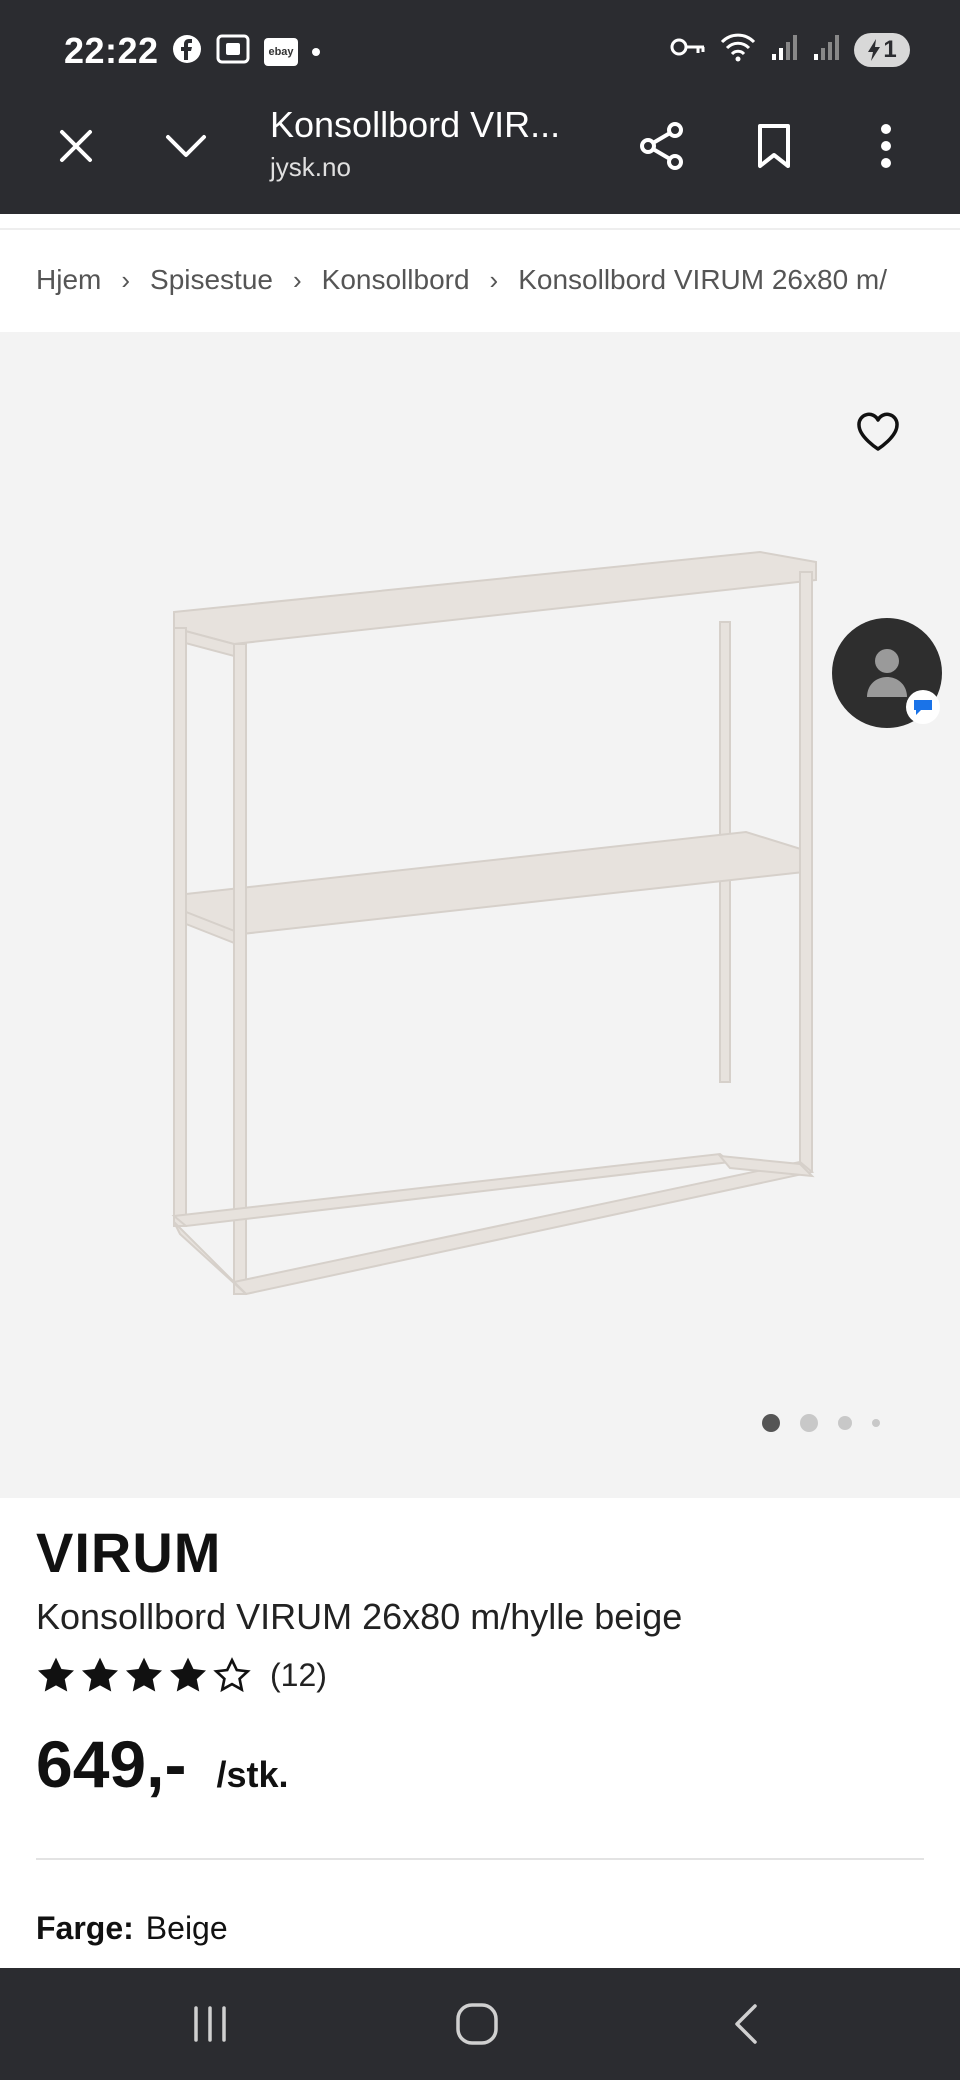 The height and width of the screenshot is (2080, 960). Describe the element at coordinates (186, 1928) in the screenshot. I see `color-value: Beige` at that location.